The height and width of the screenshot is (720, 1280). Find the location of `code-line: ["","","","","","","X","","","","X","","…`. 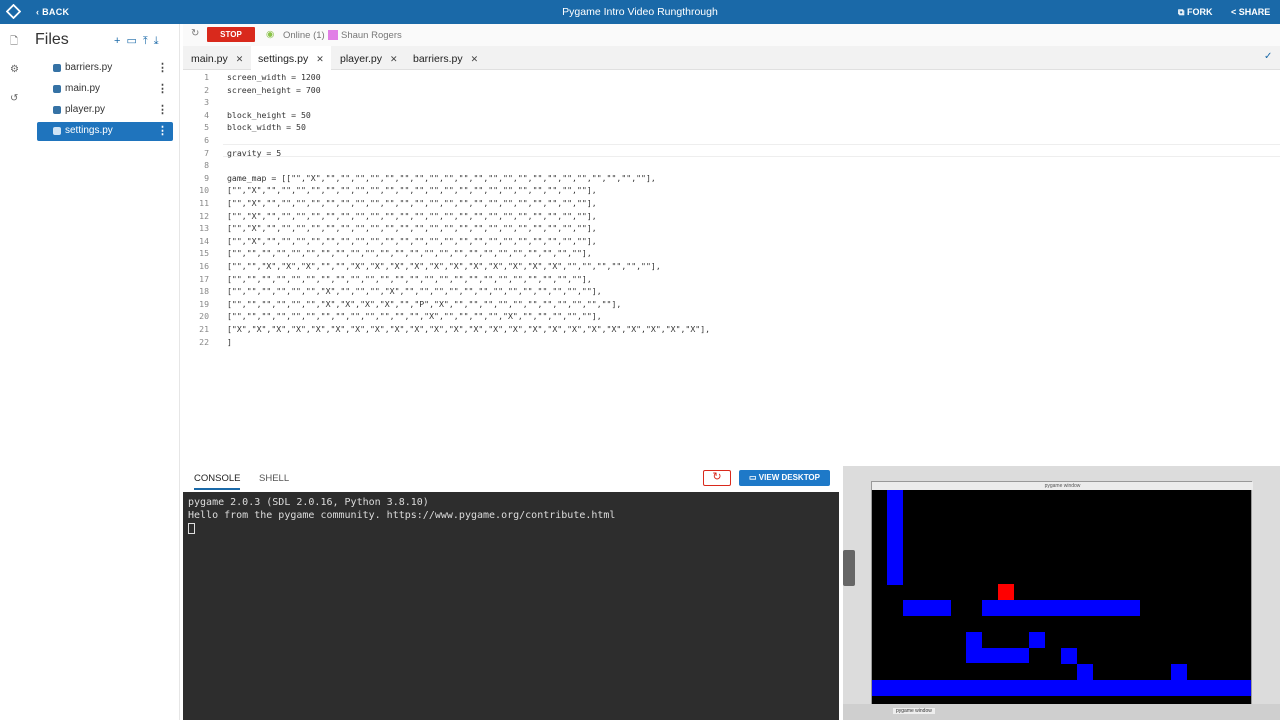

code-line: ["","","","","","","X","","","","X","","… is located at coordinates (414, 291).